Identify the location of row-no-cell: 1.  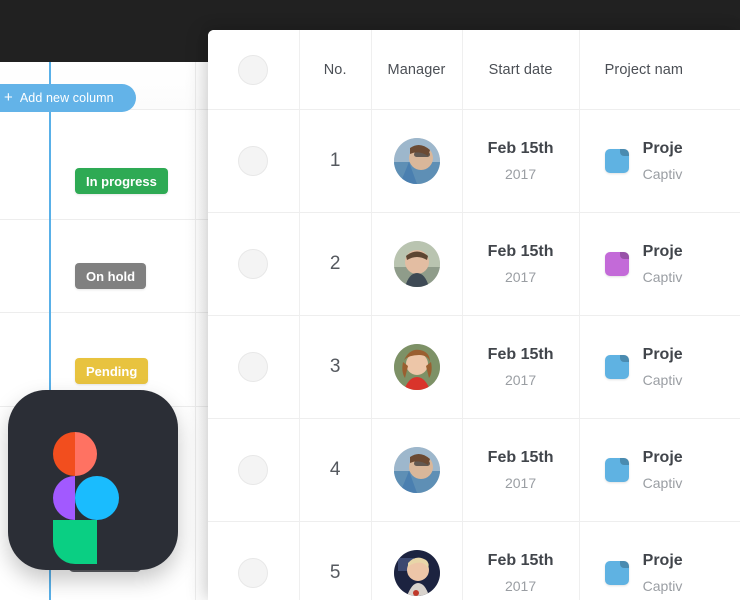
(336, 161).